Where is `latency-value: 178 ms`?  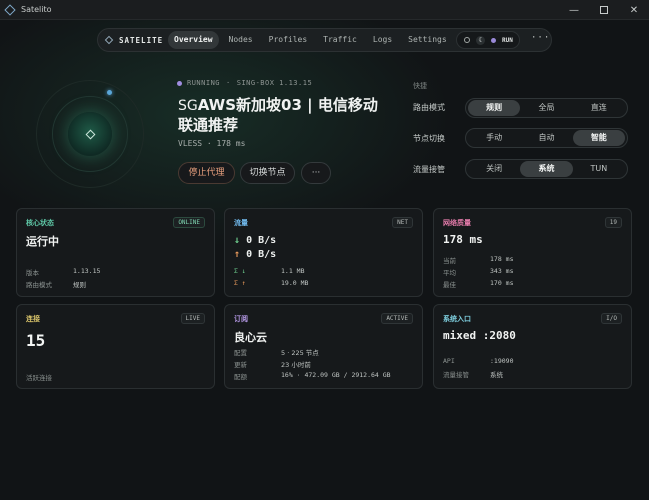 latency-value: 178 ms is located at coordinates (463, 239).